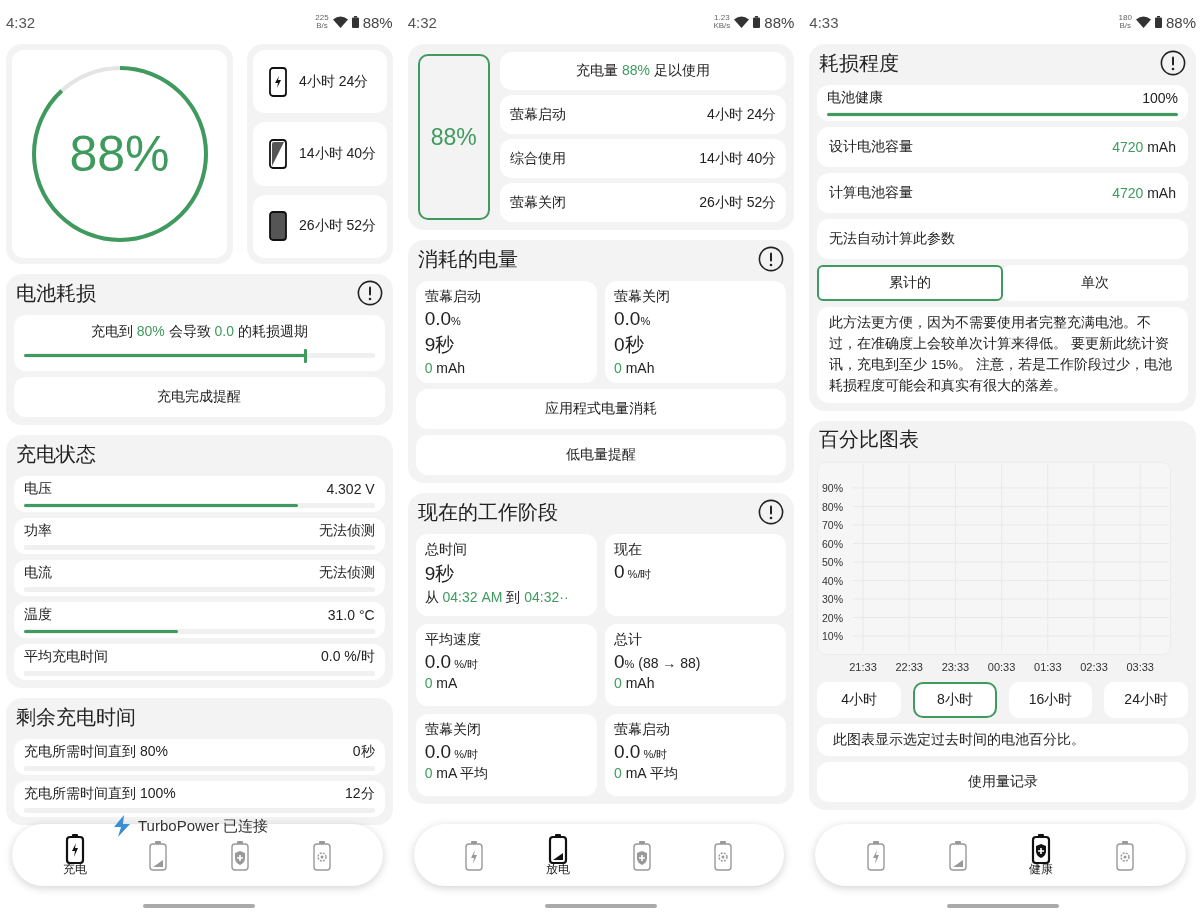  I want to click on chart-caption: 此图表显示选定过去时间的电池百分比。, so click(1002, 739).